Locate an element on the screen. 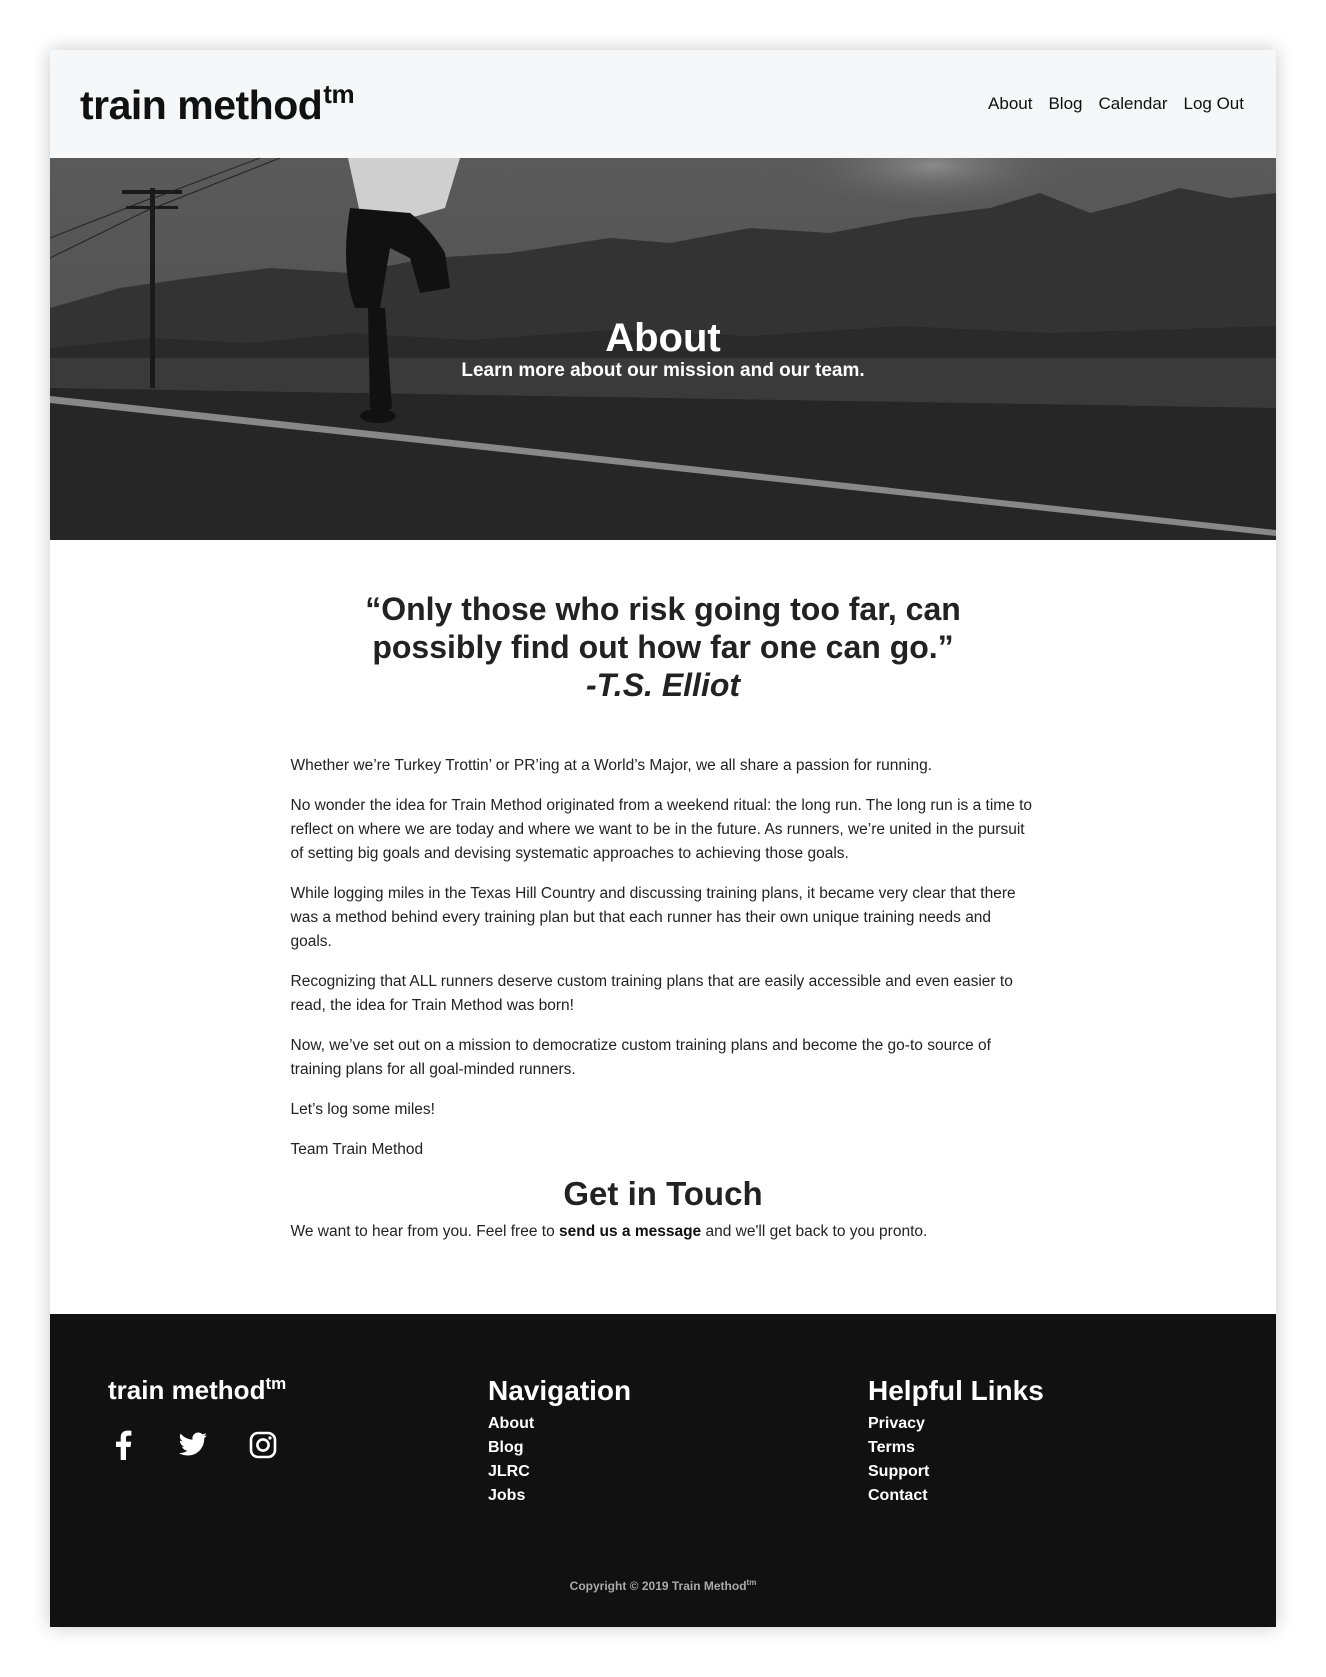  footer-helpful-heading: Helpful Links is located at coordinates (956, 1390).